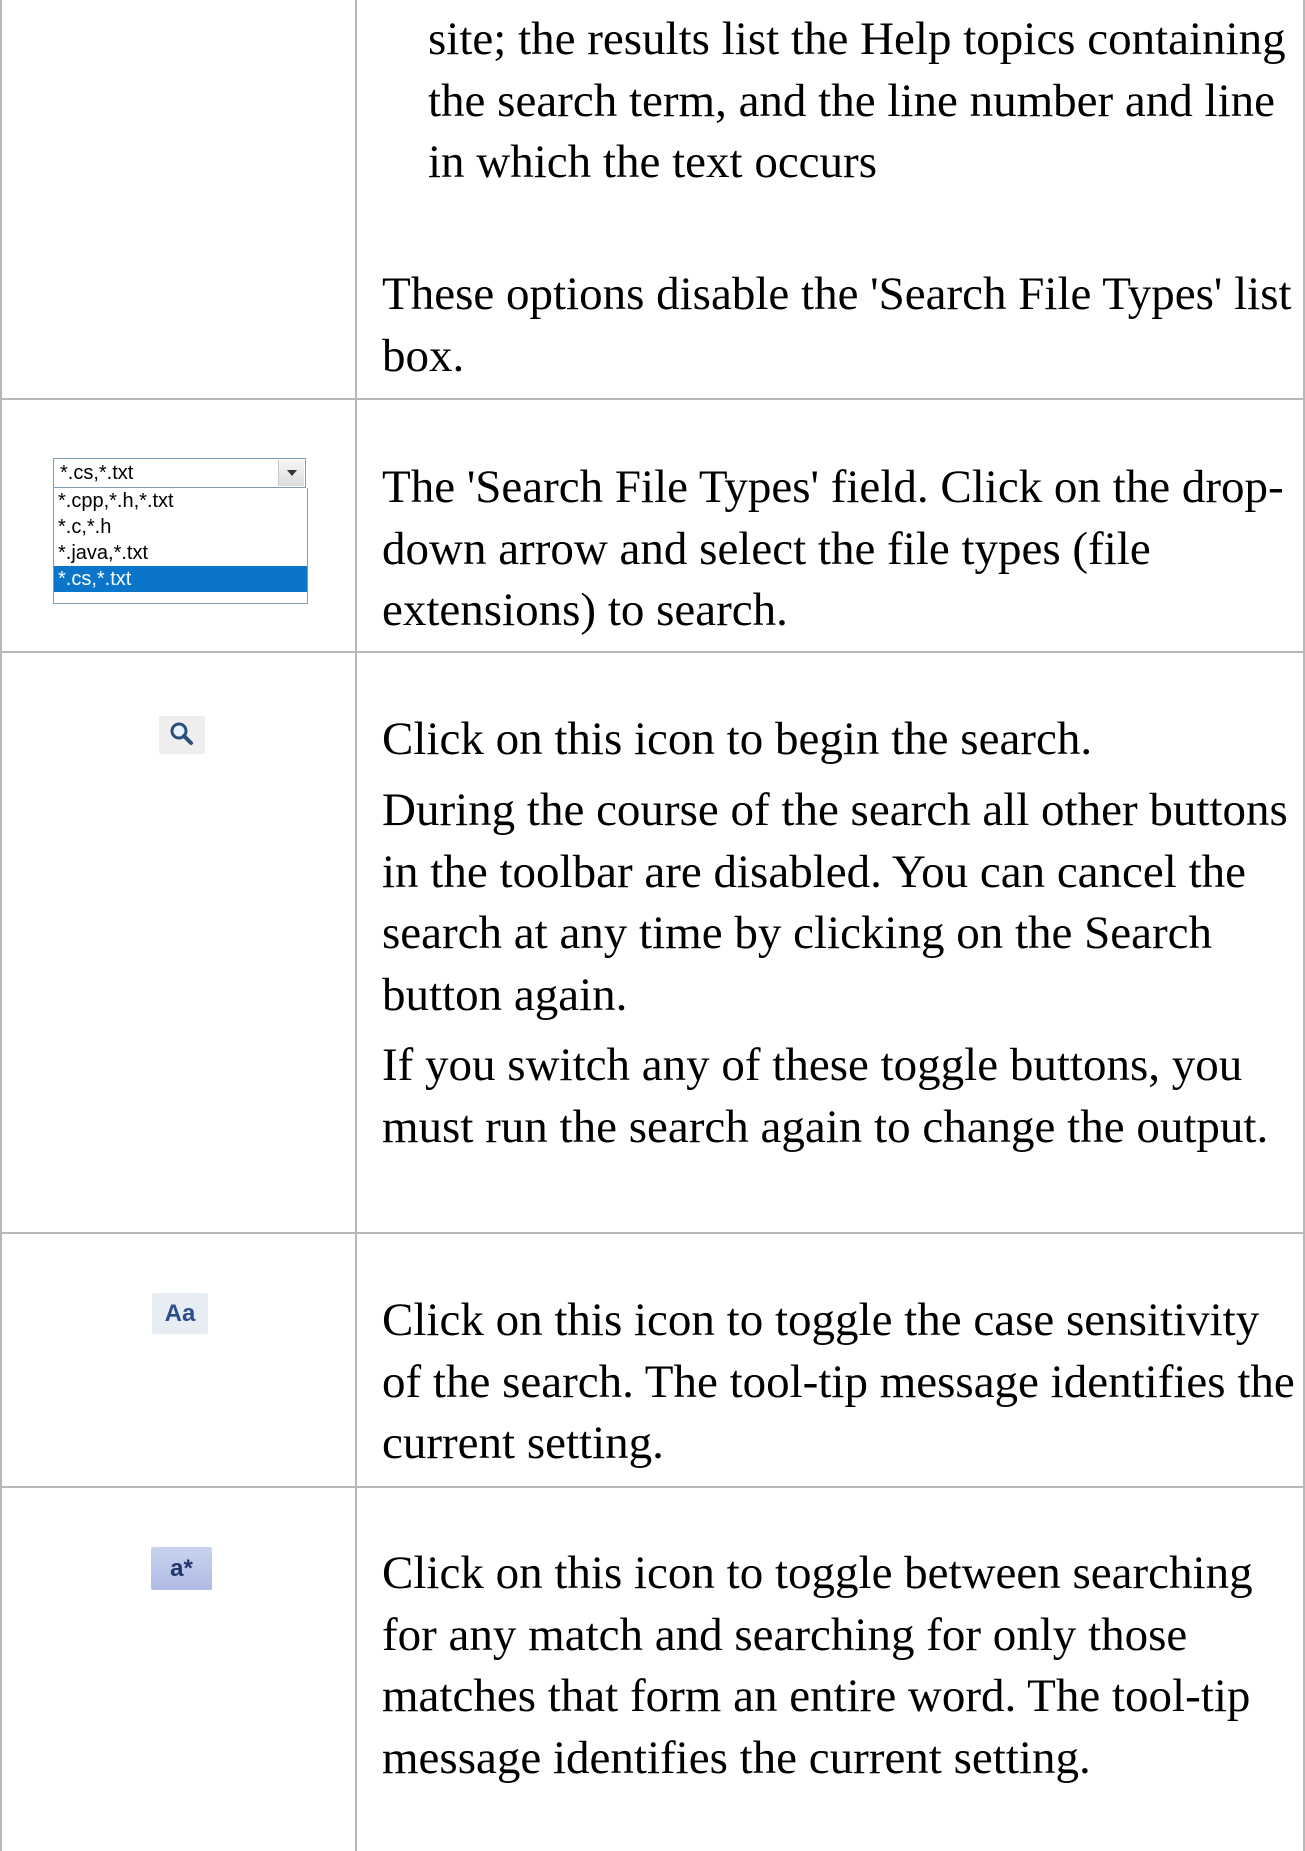 Image resolution: width=1305 pixels, height=1851 pixels. Describe the element at coordinates (180, 553) in the screenshot. I see `dropdown-option: *.java,*.txt` at that location.